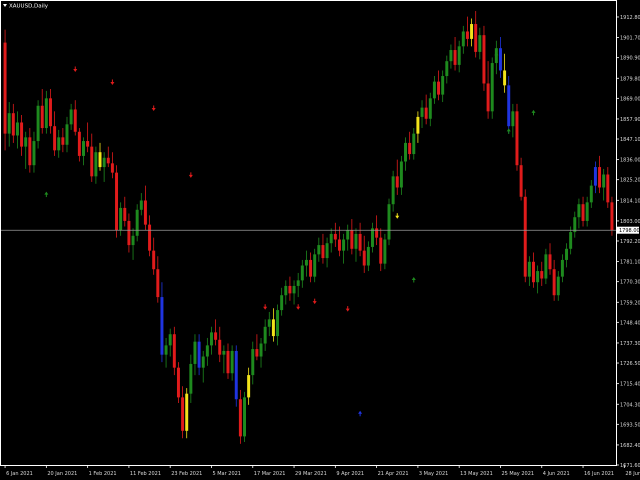 The height and width of the screenshot is (480, 640). I want to click on x-tick-label: 6 Jan 2021, so click(19, 474).